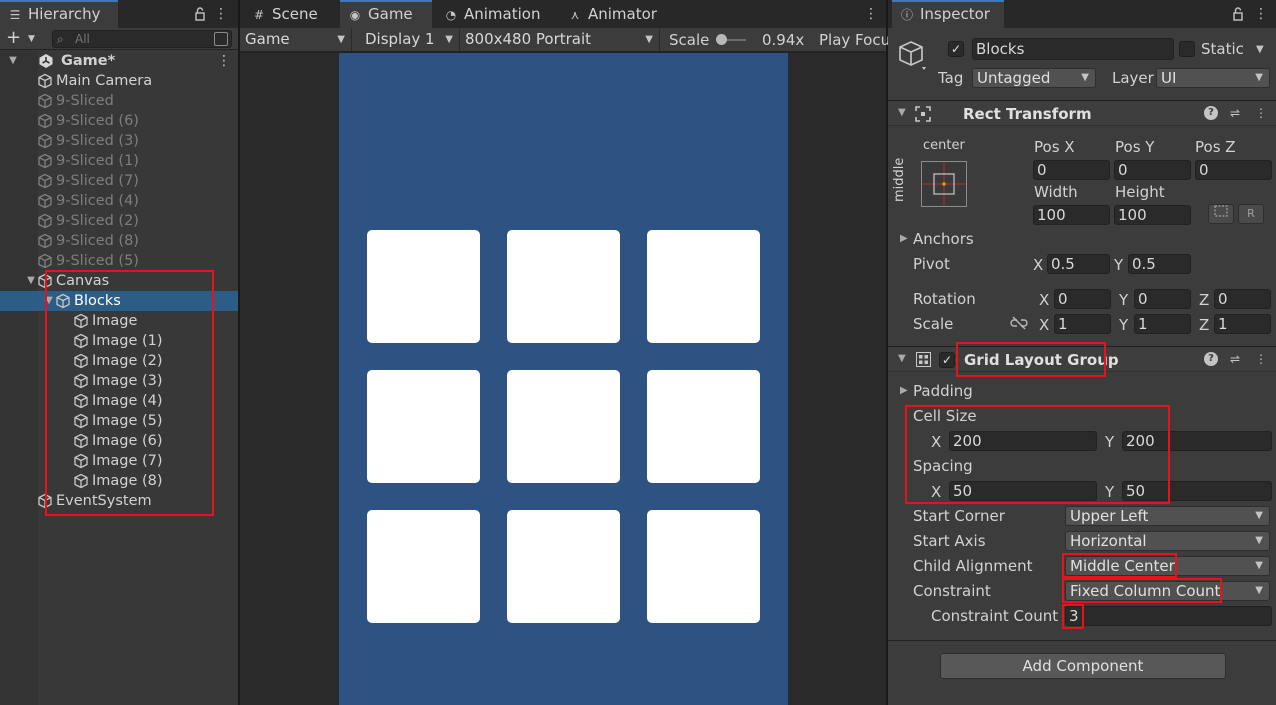 The image size is (1276, 705). Describe the element at coordinates (1162, 299) in the screenshot. I see `rotation-y-field: 0` at that location.